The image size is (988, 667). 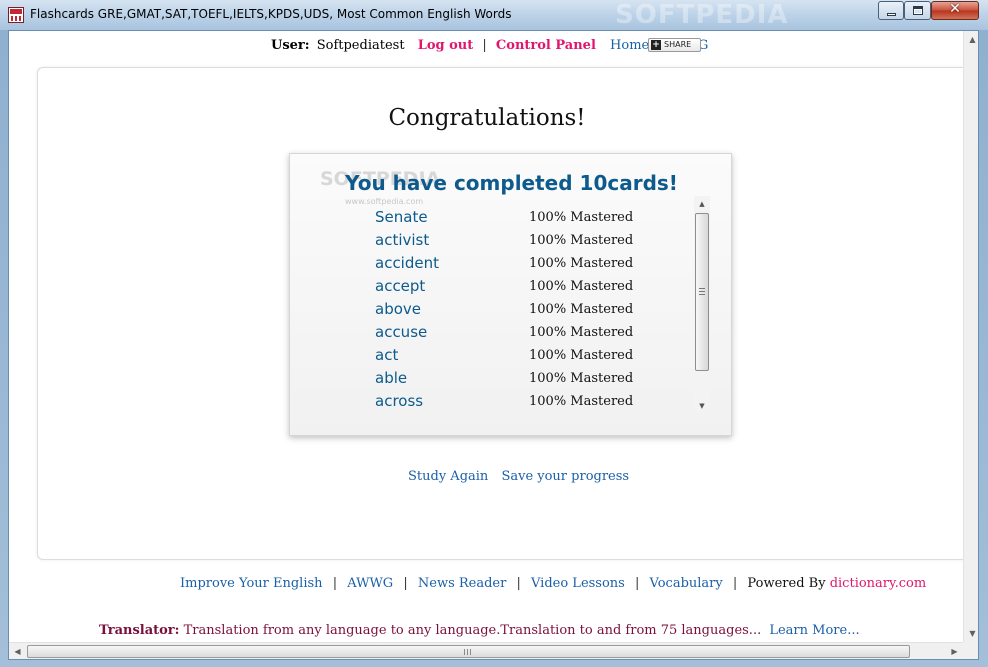 I want to click on close-button: ✕, so click(x=955, y=10).